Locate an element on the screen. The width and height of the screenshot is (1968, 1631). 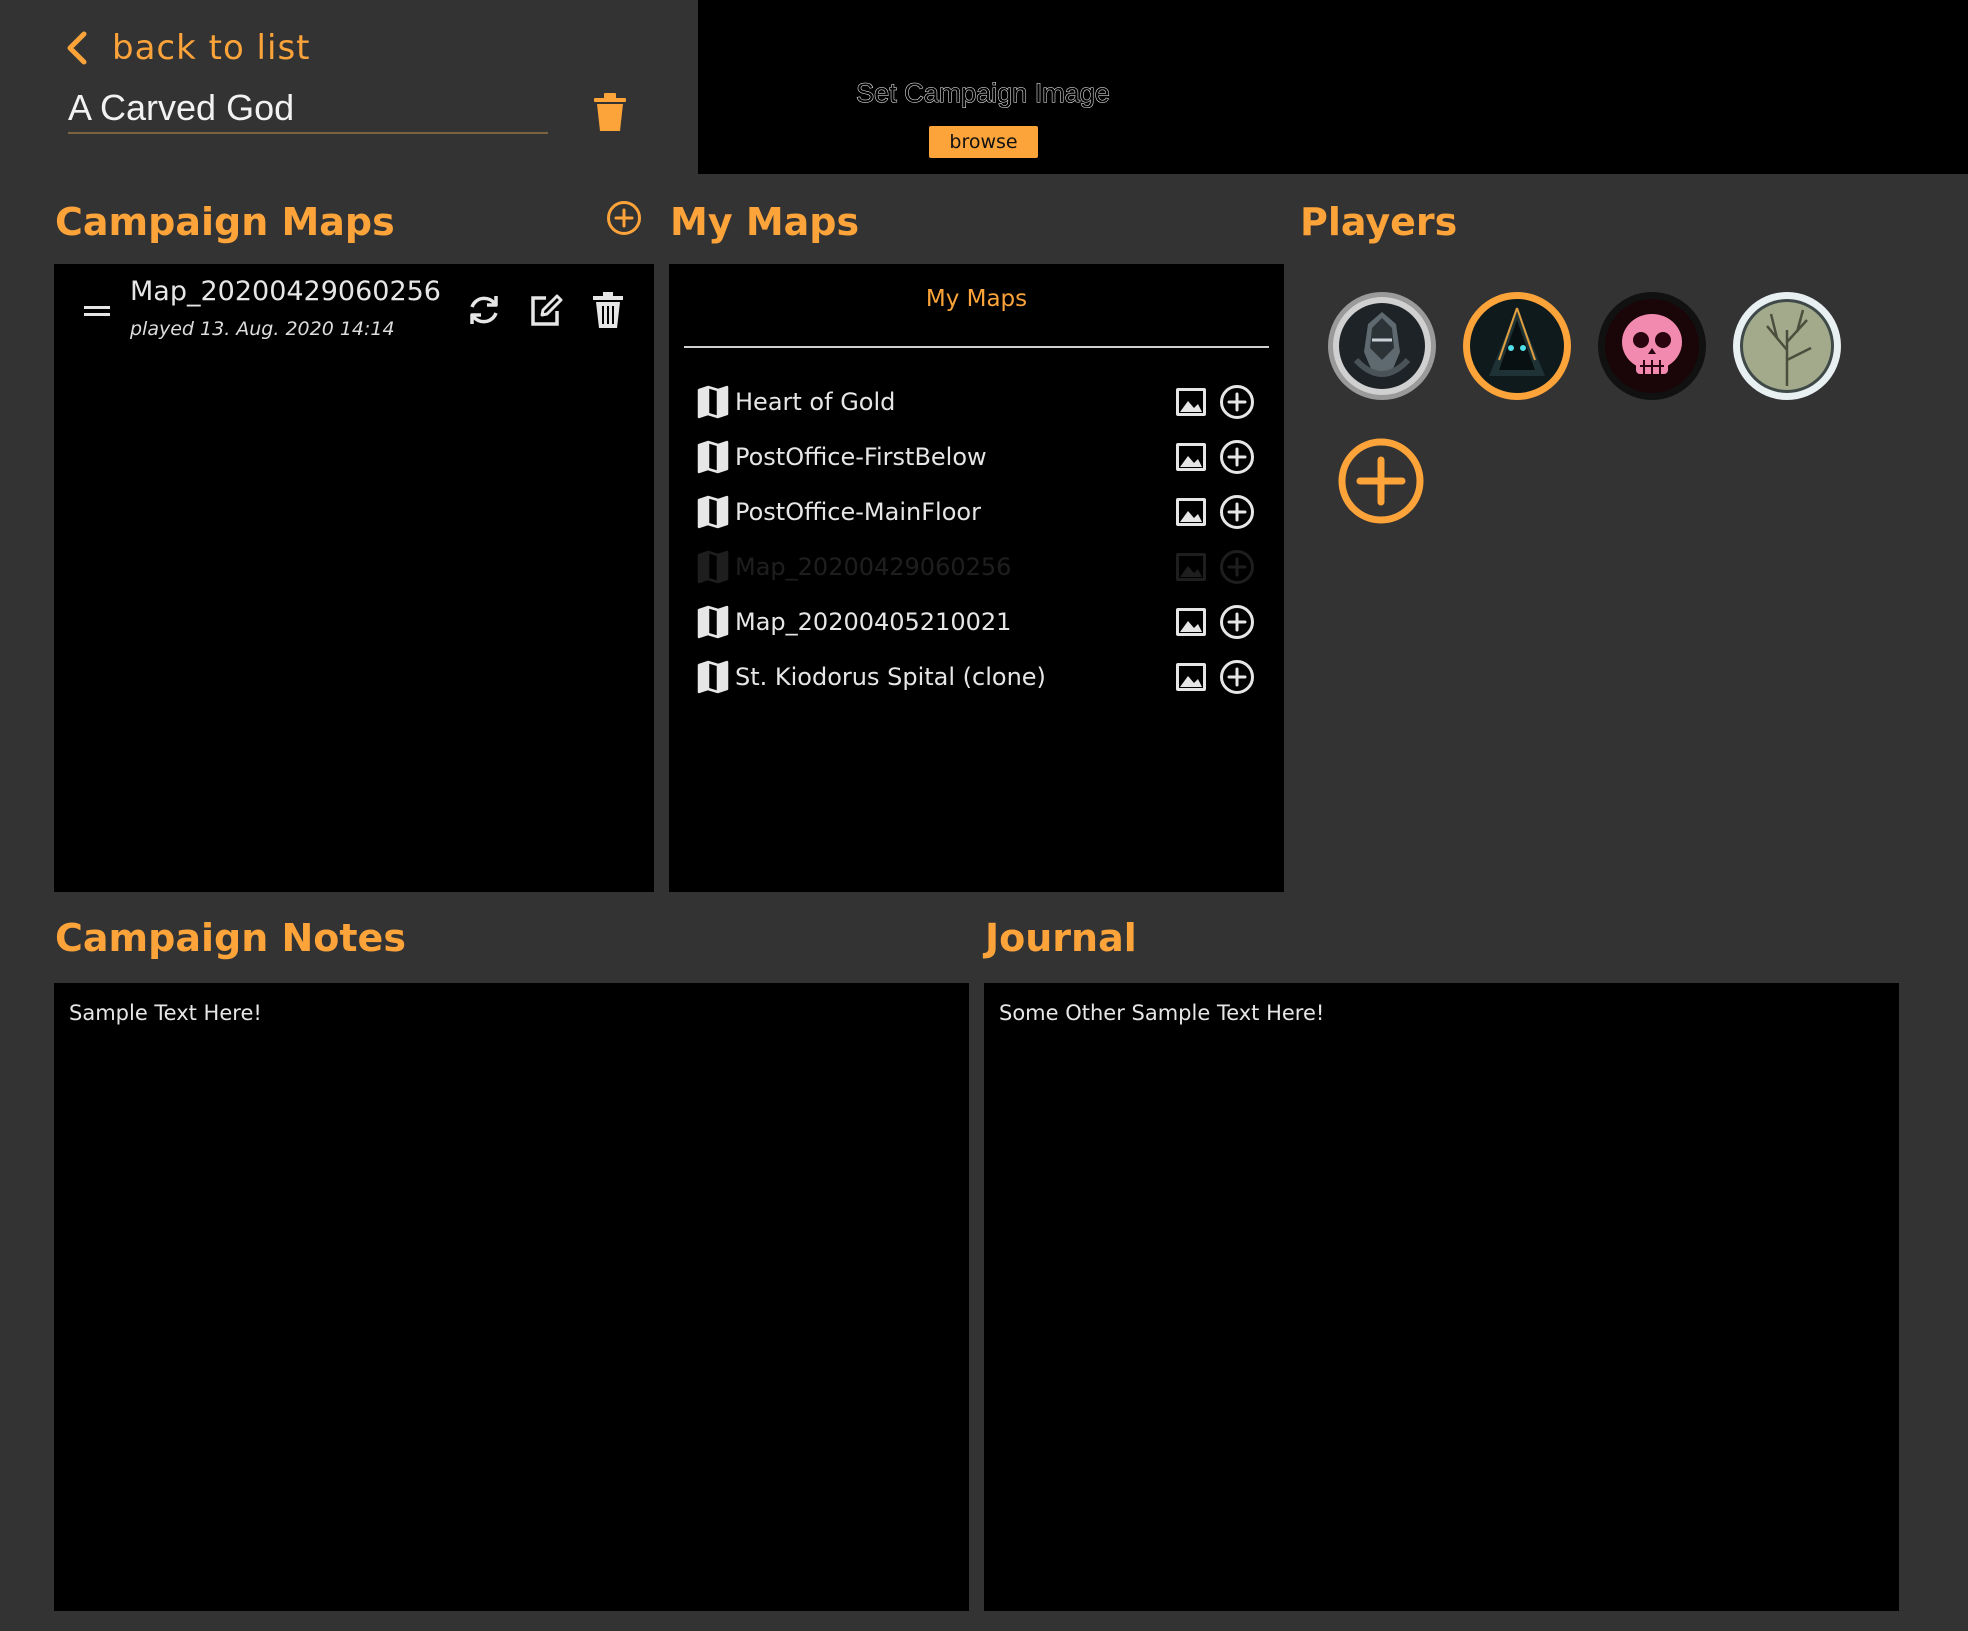
my-map-label: St. Kiodorus Spital (clone) is located at coordinates (890, 677).